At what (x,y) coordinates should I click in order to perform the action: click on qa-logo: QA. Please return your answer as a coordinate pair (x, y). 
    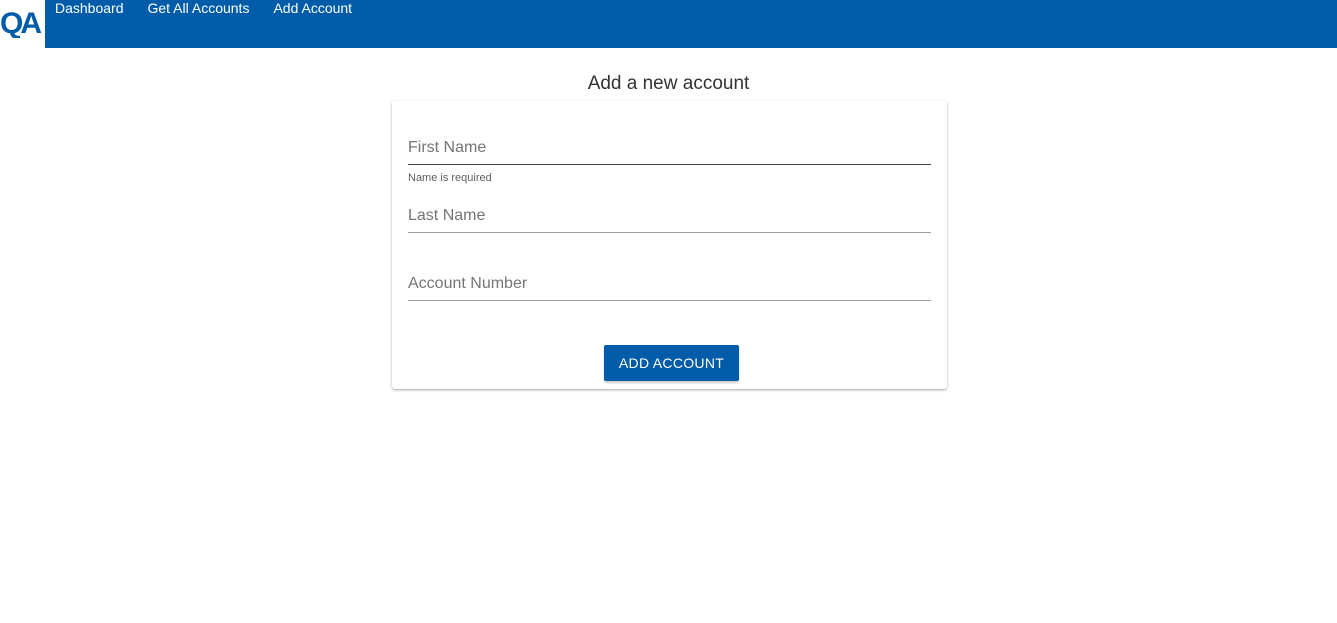
    Looking at the image, I should click on (22, 21).